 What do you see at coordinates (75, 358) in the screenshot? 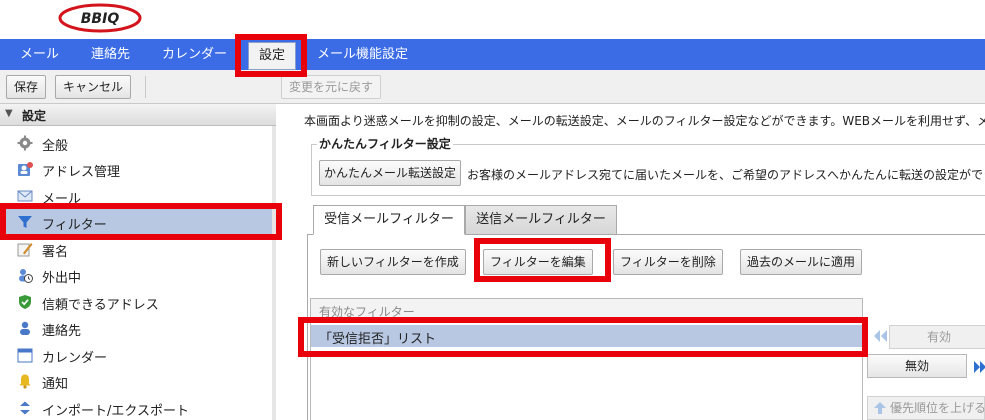
I see `sidebar-item-label: カレンダー` at bounding box center [75, 358].